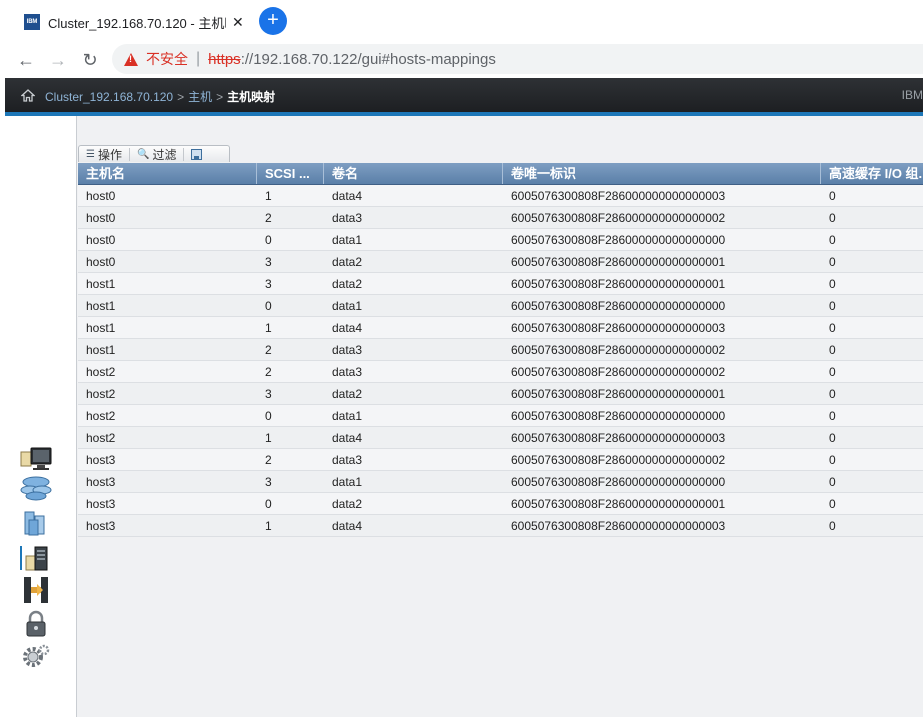  Describe the element at coordinates (238, 22) in the screenshot. I see `tab-close-icon: ✕` at that location.